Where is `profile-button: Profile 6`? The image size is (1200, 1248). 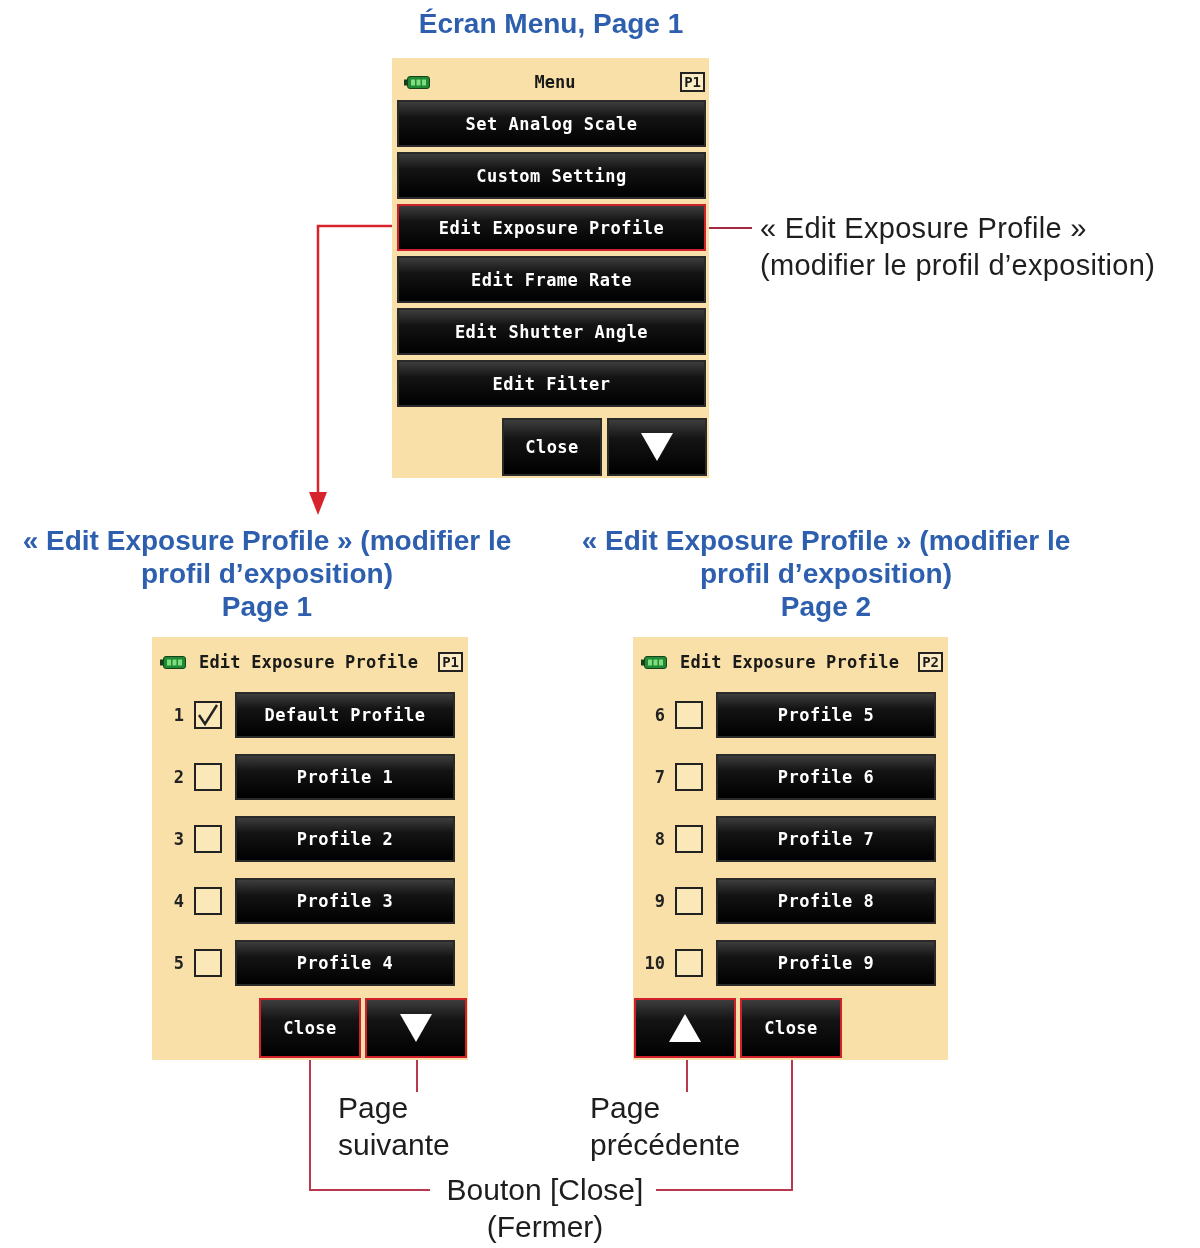 profile-button: Profile 6 is located at coordinates (826, 777).